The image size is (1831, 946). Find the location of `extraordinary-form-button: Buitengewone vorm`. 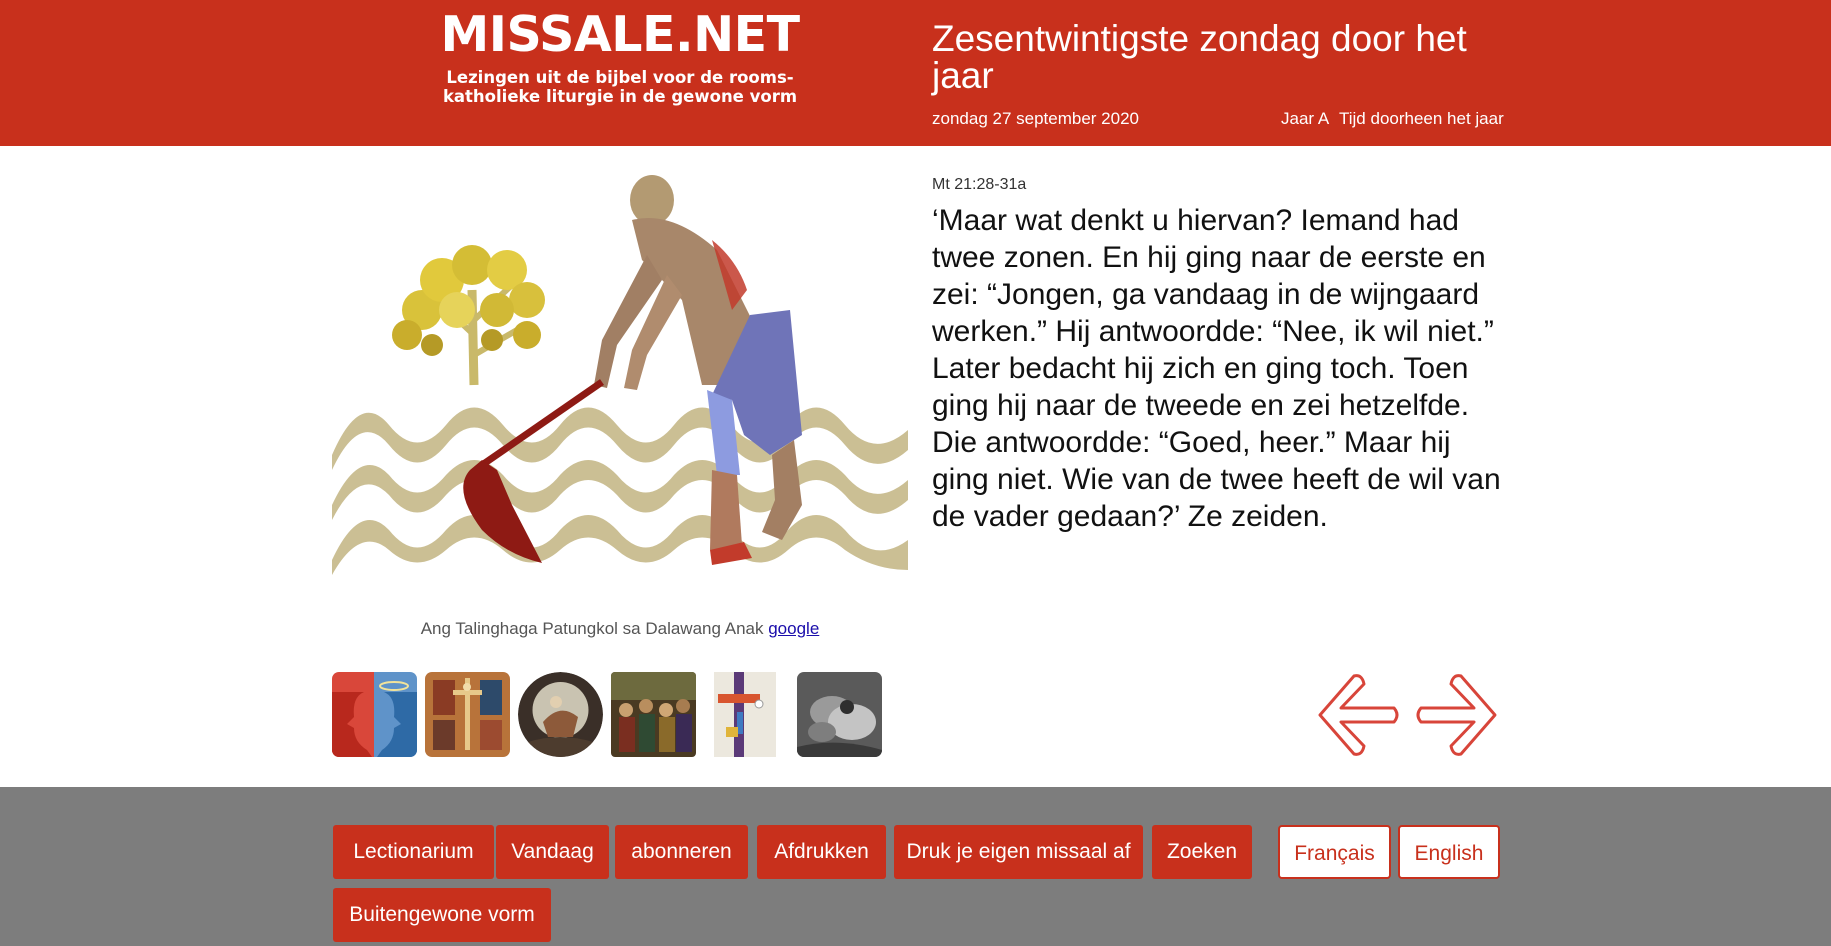

extraordinary-form-button: Buitengewone vorm is located at coordinates (442, 915).